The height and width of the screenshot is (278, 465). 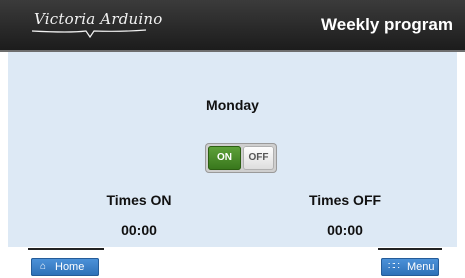 What do you see at coordinates (43, 266) in the screenshot?
I see `home-icon: ⌂` at bounding box center [43, 266].